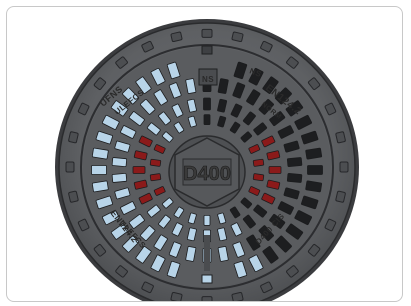  Describe the element at coordinates (208, 79) in the screenshot. I see `top-center-logo: NS` at that location.